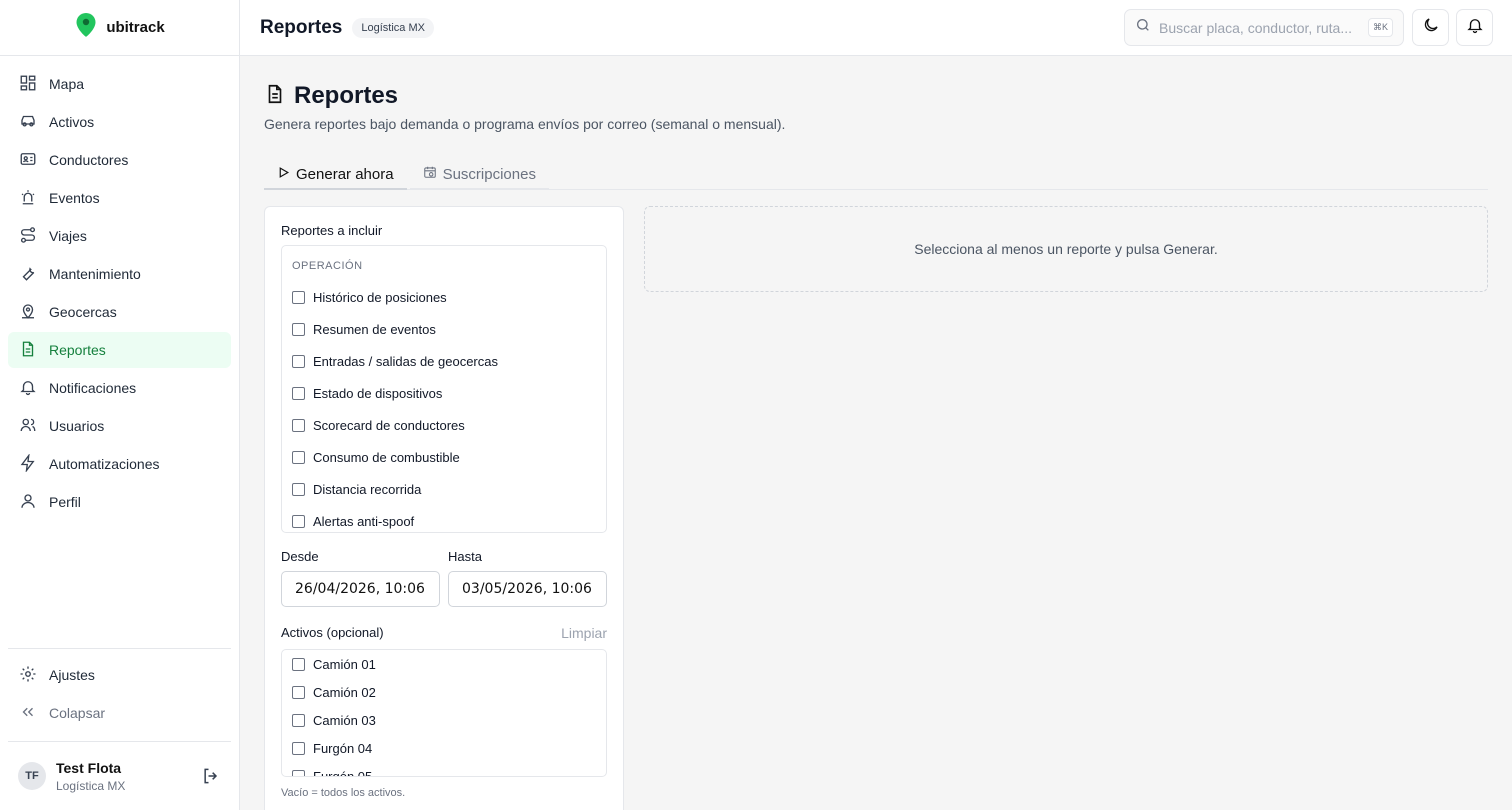 The height and width of the screenshot is (810, 1512). What do you see at coordinates (135, 27) in the screenshot?
I see `brand-name: ubitrack` at bounding box center [135, 27].